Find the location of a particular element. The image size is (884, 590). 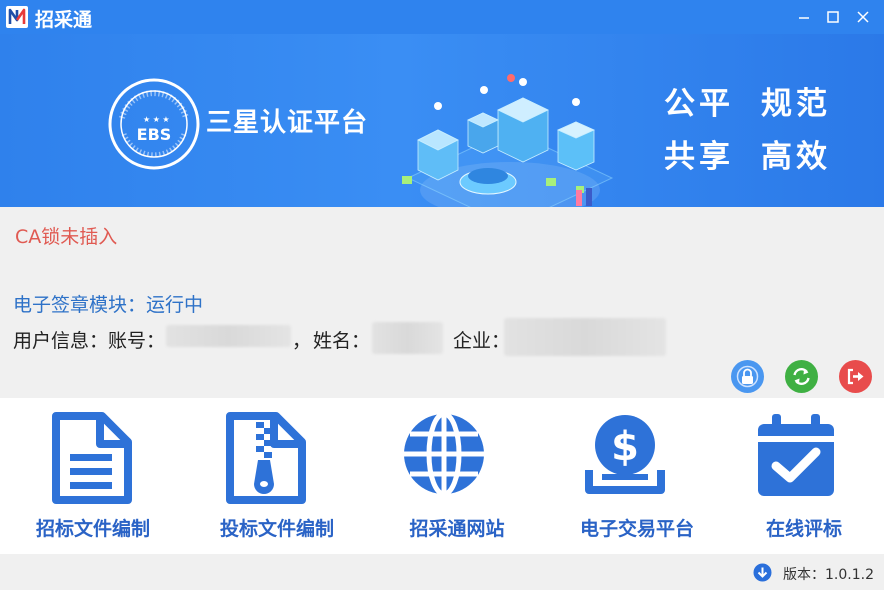

title-bar: 招采通 is located at coordinates (442, 17).